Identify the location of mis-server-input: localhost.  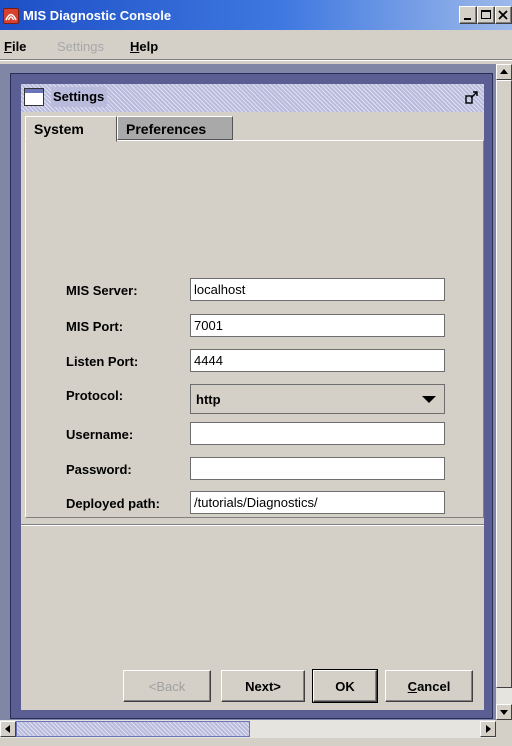
(317, 289).